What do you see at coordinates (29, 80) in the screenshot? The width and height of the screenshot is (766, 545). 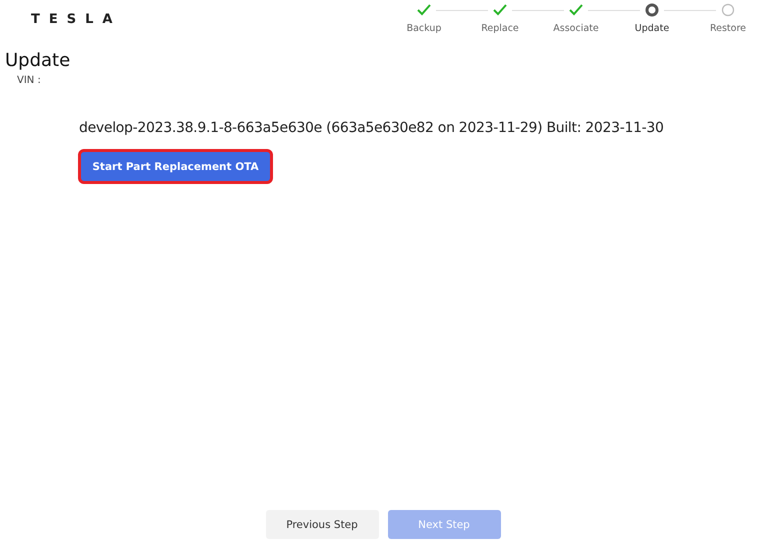 I see `vin-label: VIN :` at bounding box center [29, 80].